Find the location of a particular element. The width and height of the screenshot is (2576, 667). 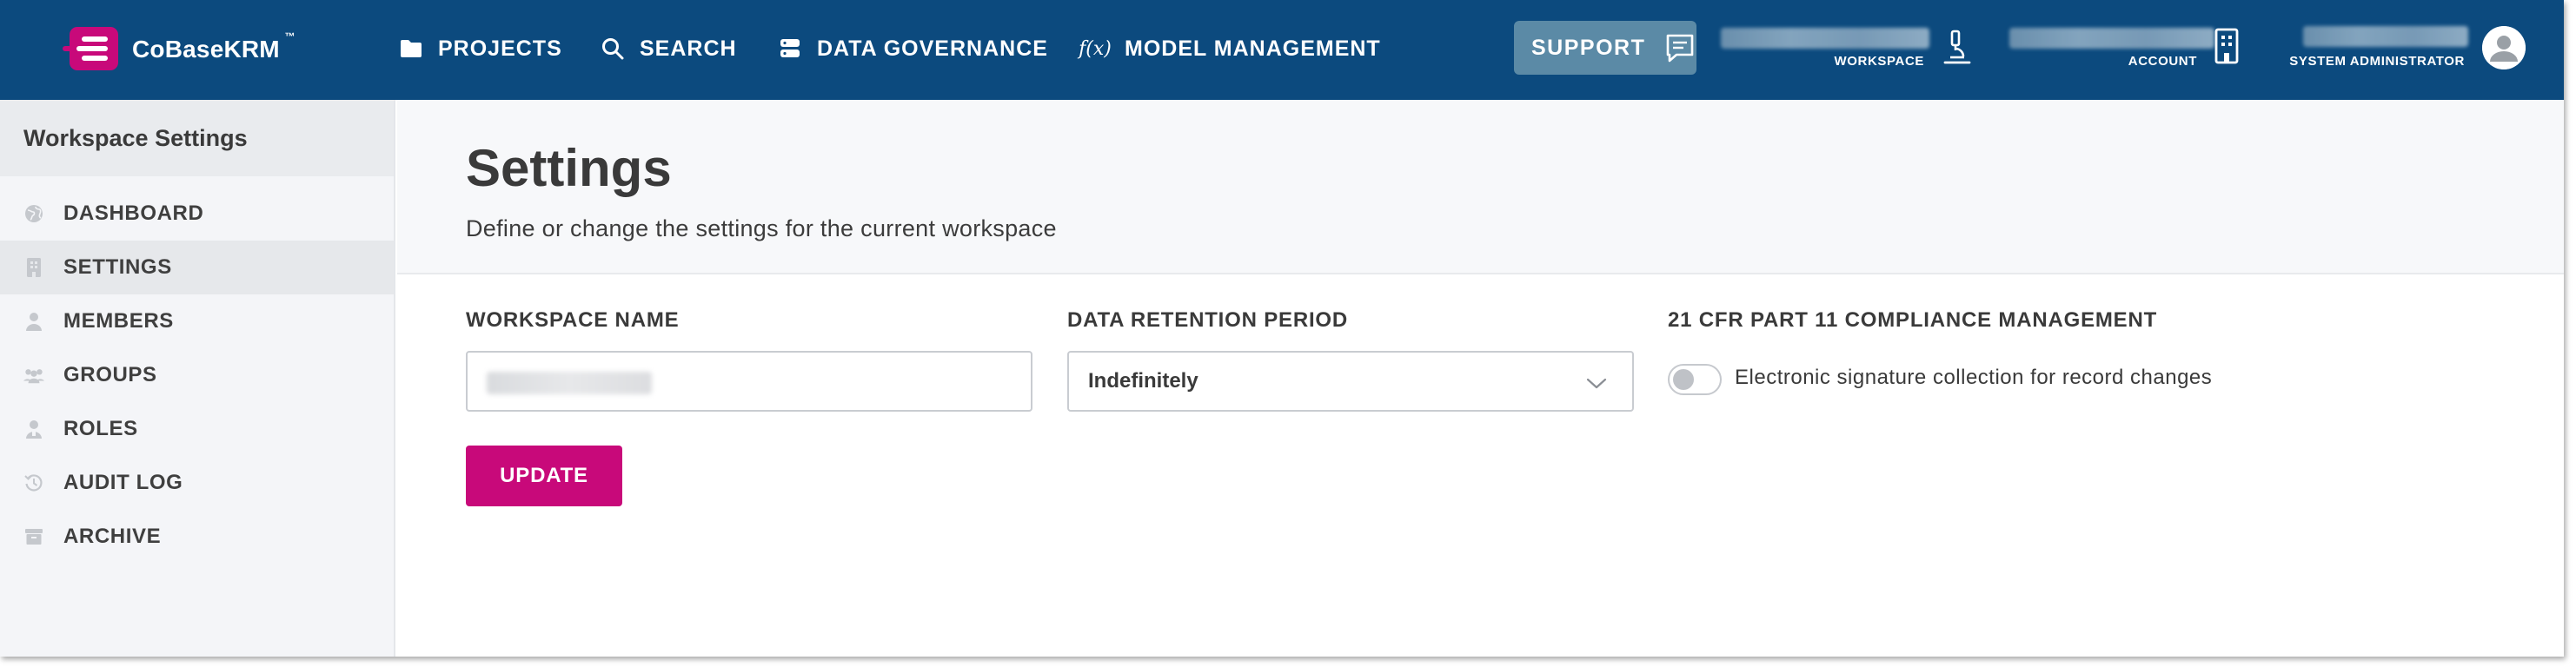

folder-icon is located at coordinates (411, 49).